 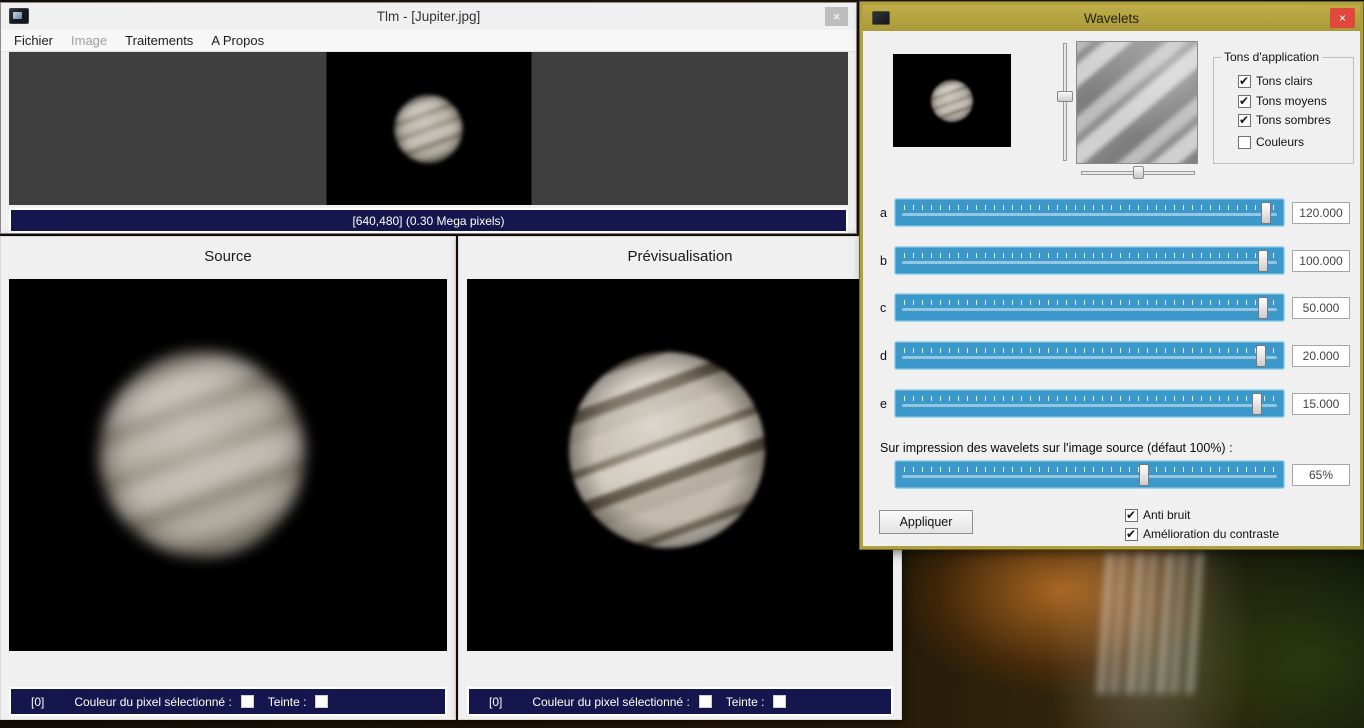 What do you see at coordinates (680, 256) in the screenshot?
I see `preview-panel-title: Prévisualisation` at bounding box center [680, 256].